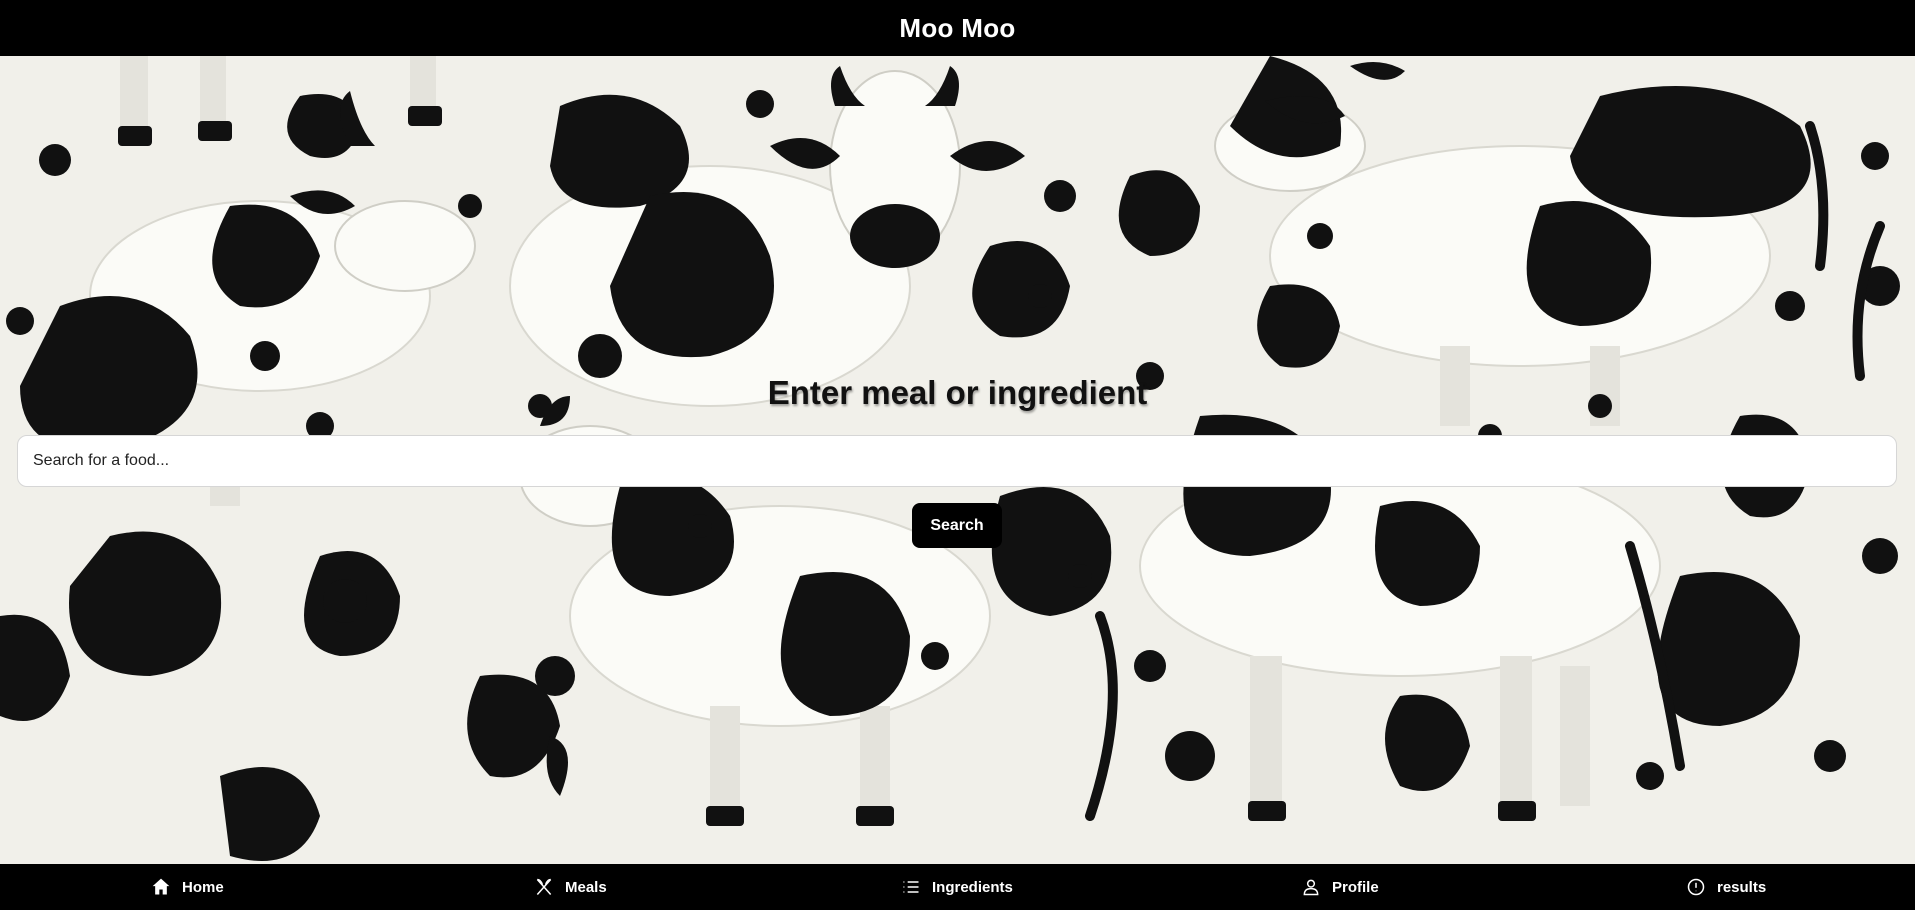 This screenshot has width=1915, height=910. I want to click on nav-item-label: results, so click(1742, 887).